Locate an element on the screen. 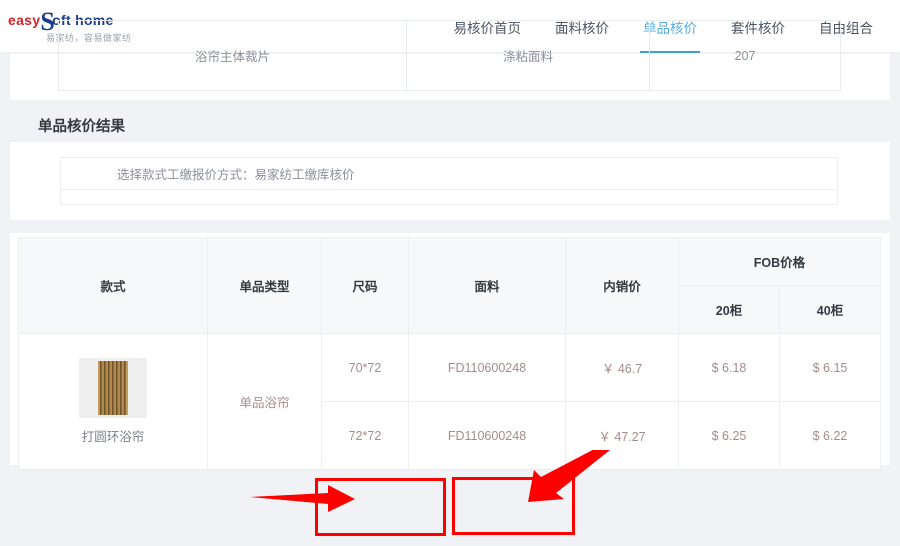 The width and height of the screenshot is (900, 546). th-style: 款式 is located at coordinates (113, 285).